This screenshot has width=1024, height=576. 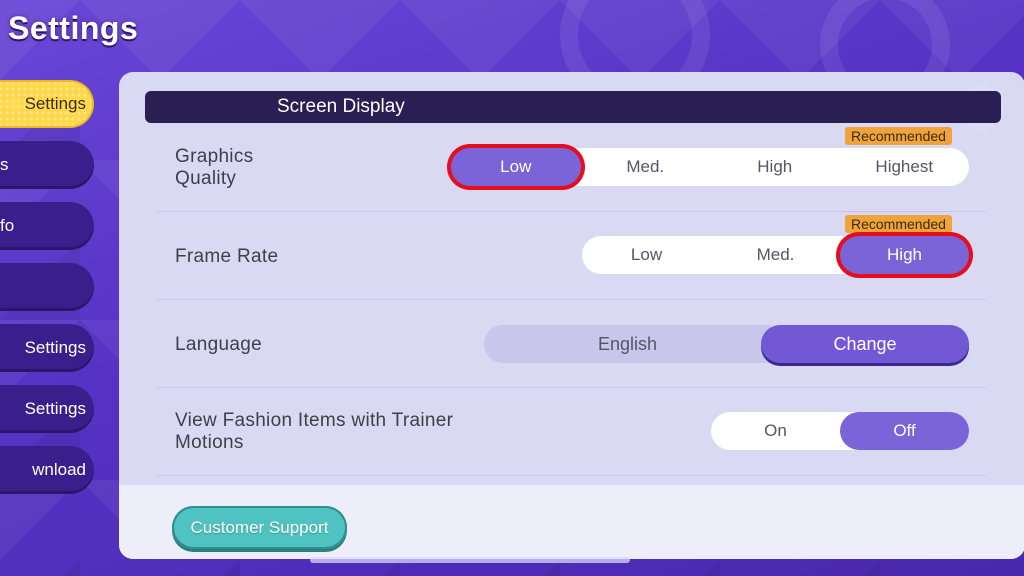 I want to click on language-value-text: English, so click(x=627, y=343).